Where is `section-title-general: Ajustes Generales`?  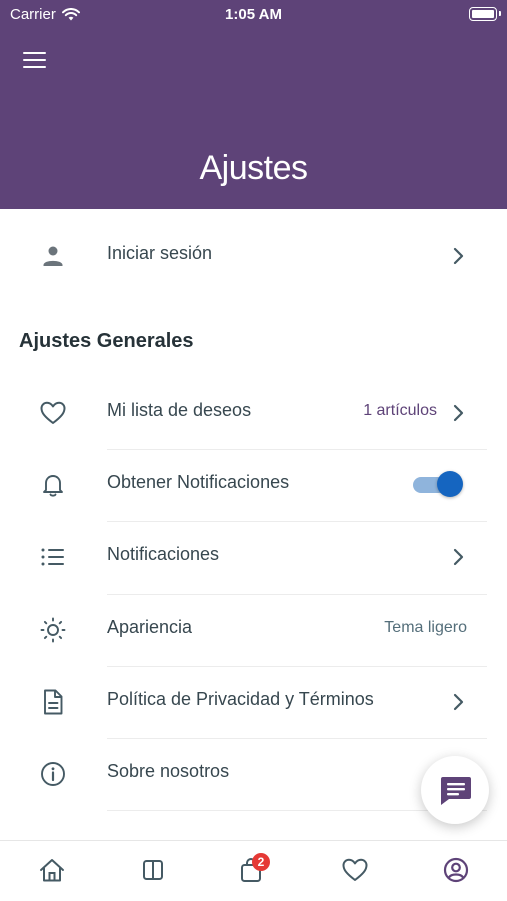 section-title-general: Ajustes Generales is located at coordinates (106, 341).